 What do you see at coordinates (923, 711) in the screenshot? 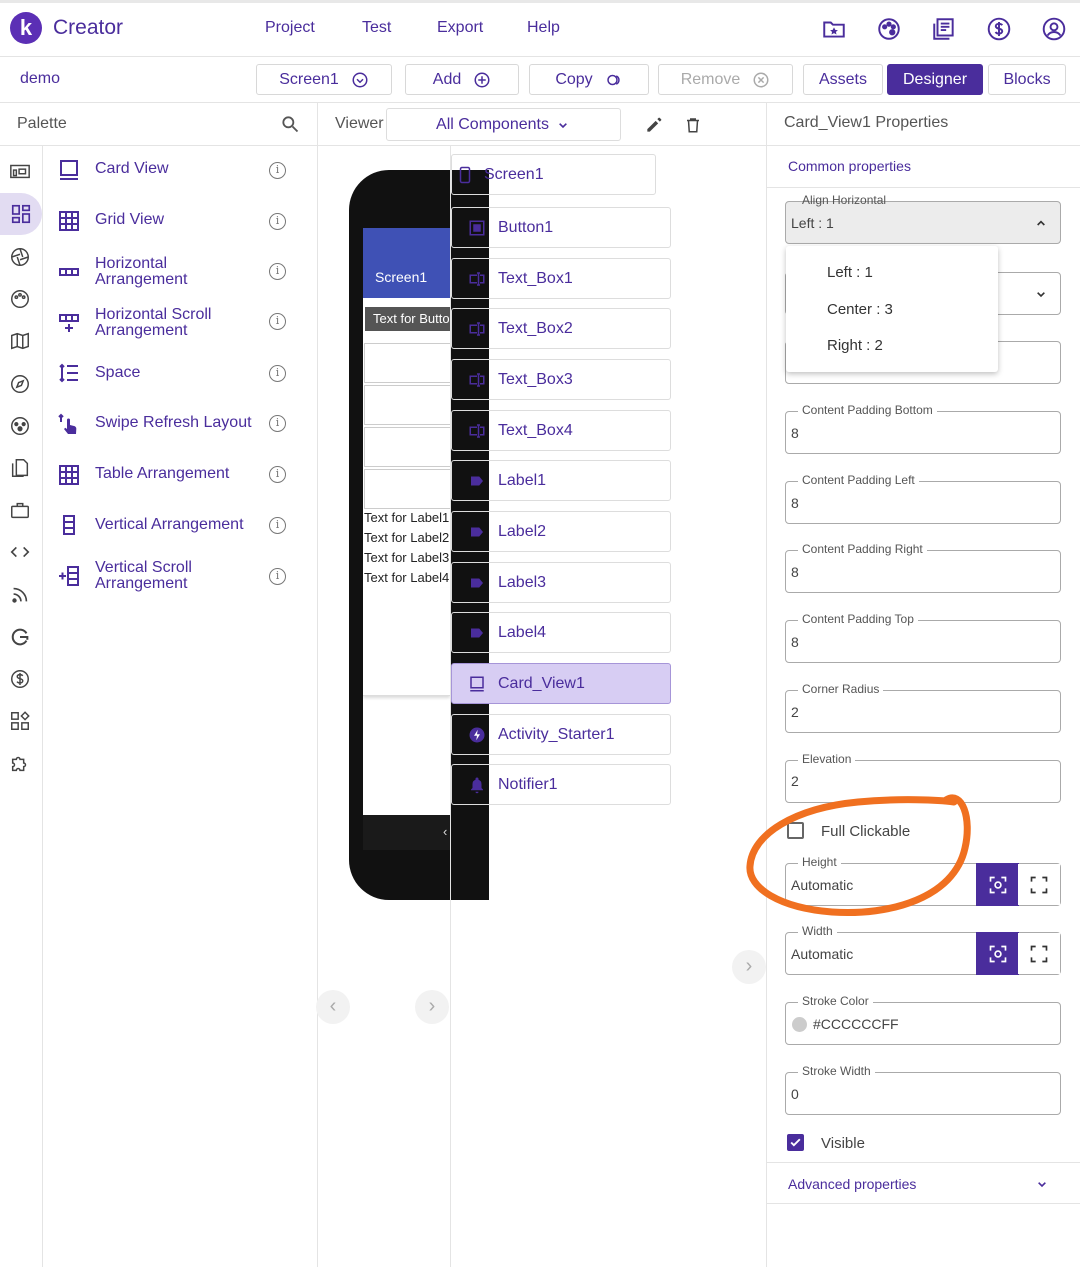
I see `corner-radius-input` at bounding box center [923, 711].